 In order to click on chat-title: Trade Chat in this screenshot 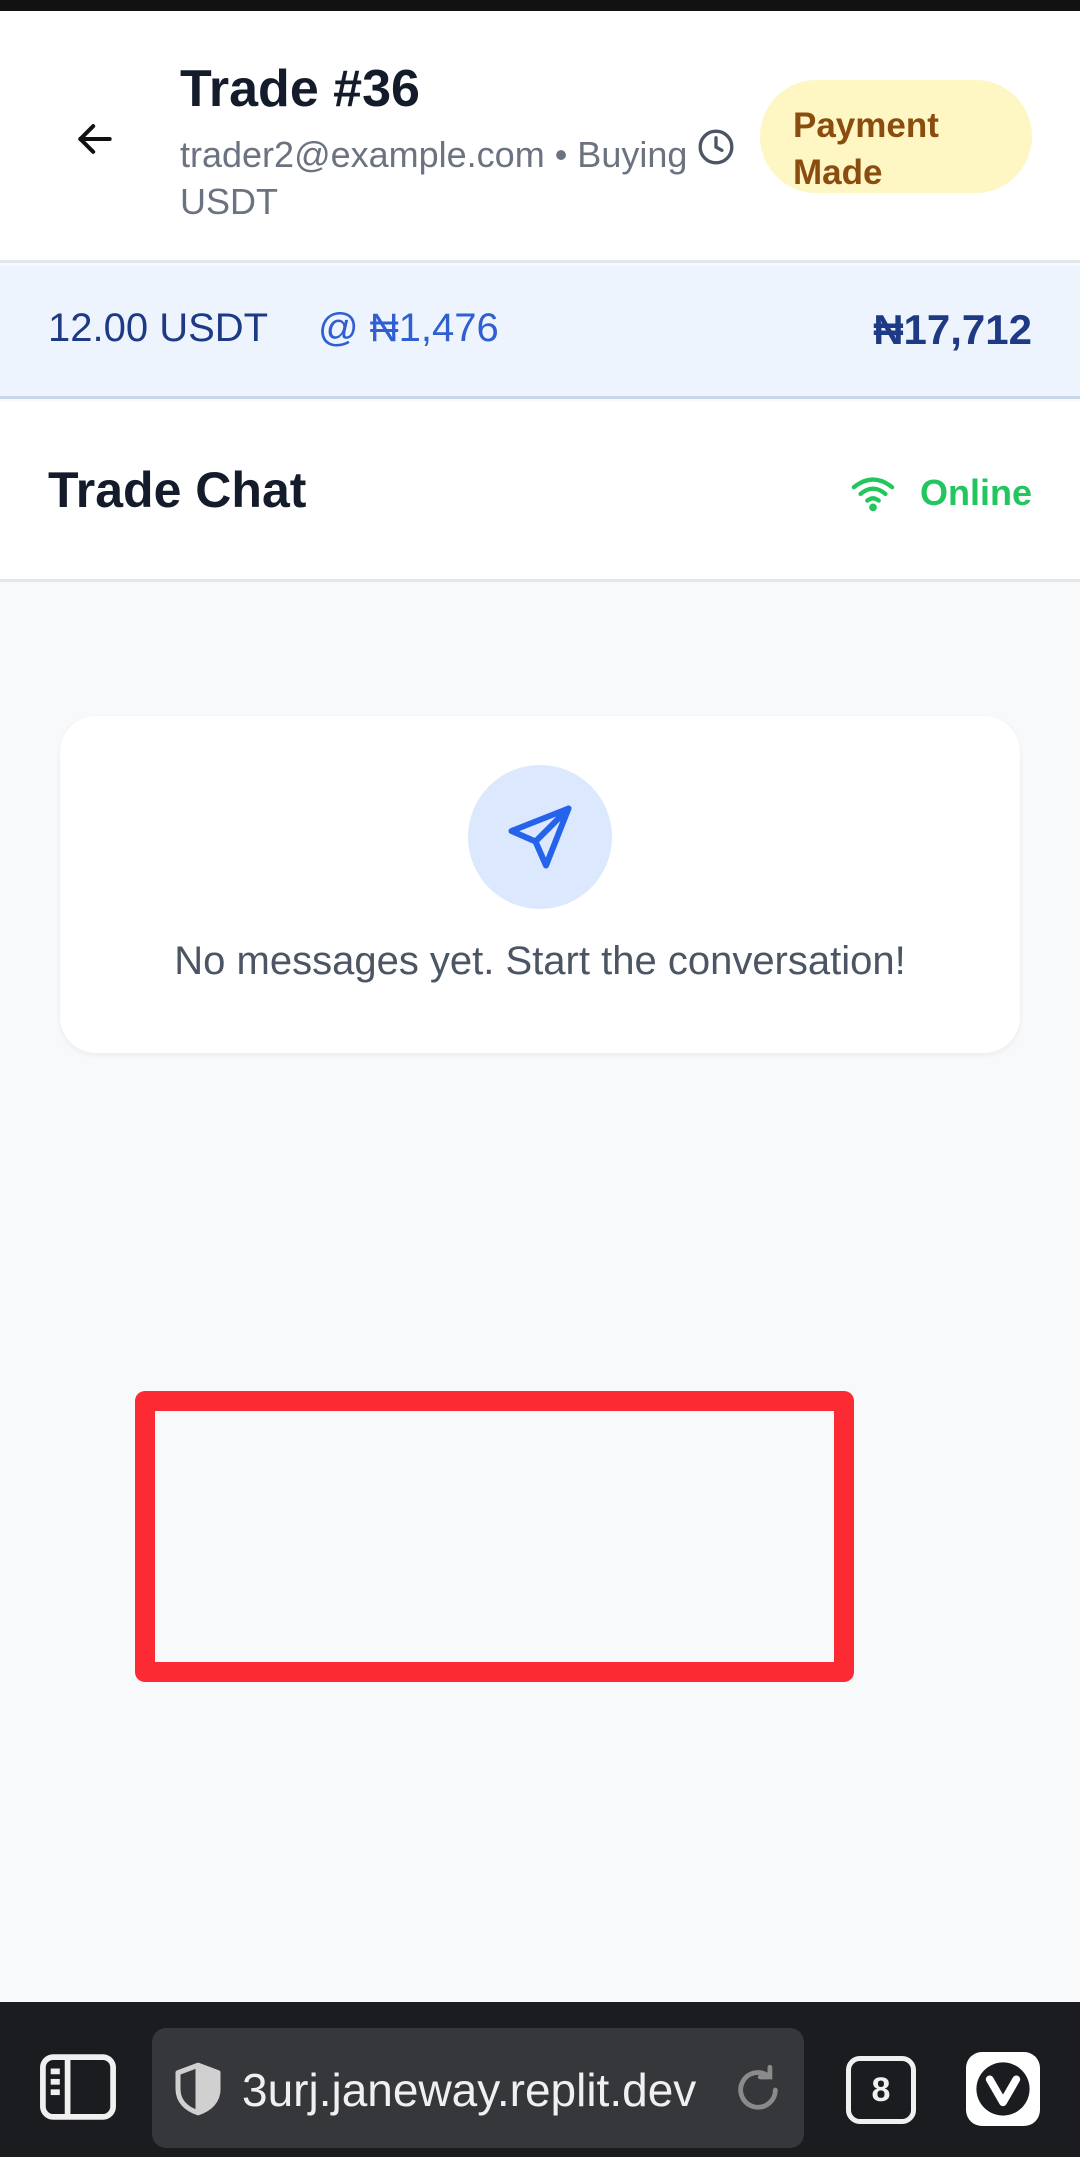, I will do `click(177, 490)`.